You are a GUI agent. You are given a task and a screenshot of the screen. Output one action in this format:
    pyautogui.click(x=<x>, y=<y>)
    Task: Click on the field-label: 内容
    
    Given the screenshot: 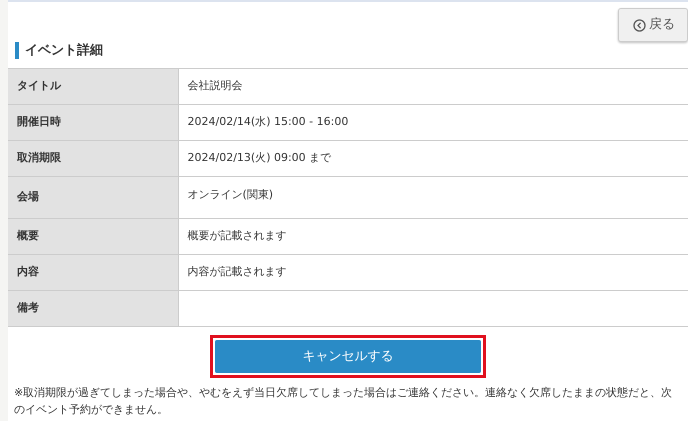 What is the action you would take?
    pyautogui.click(x=93, y=272)
    